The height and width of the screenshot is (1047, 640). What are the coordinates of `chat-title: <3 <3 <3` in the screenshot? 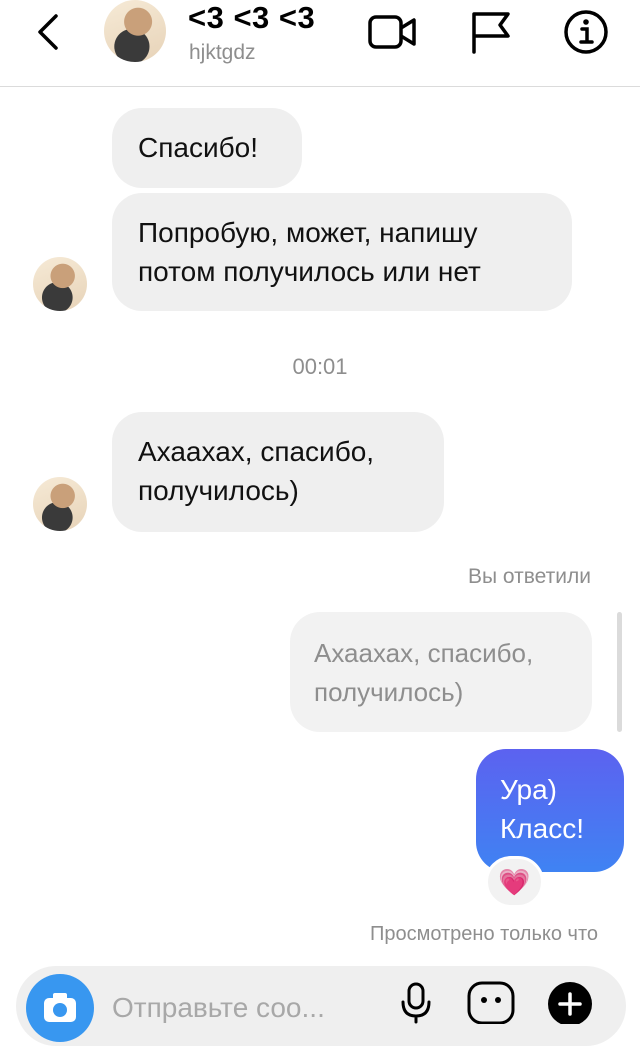 It's located at (251, 18).